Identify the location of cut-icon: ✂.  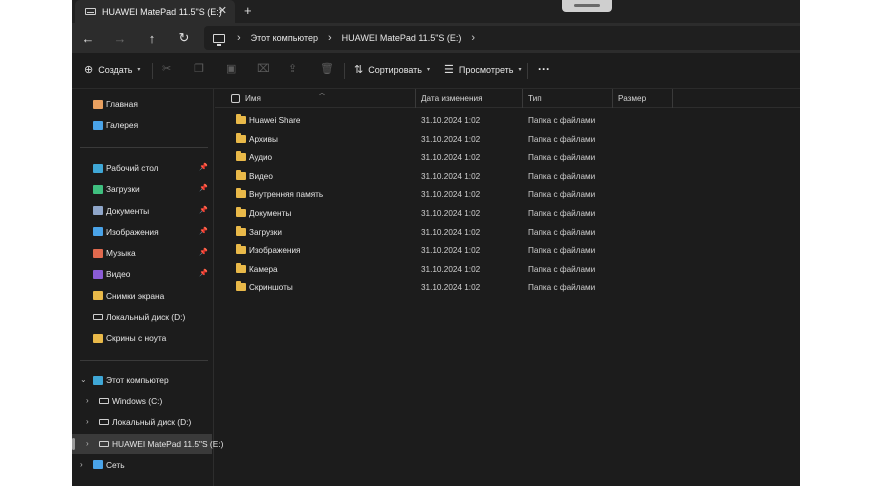
(166, 68).